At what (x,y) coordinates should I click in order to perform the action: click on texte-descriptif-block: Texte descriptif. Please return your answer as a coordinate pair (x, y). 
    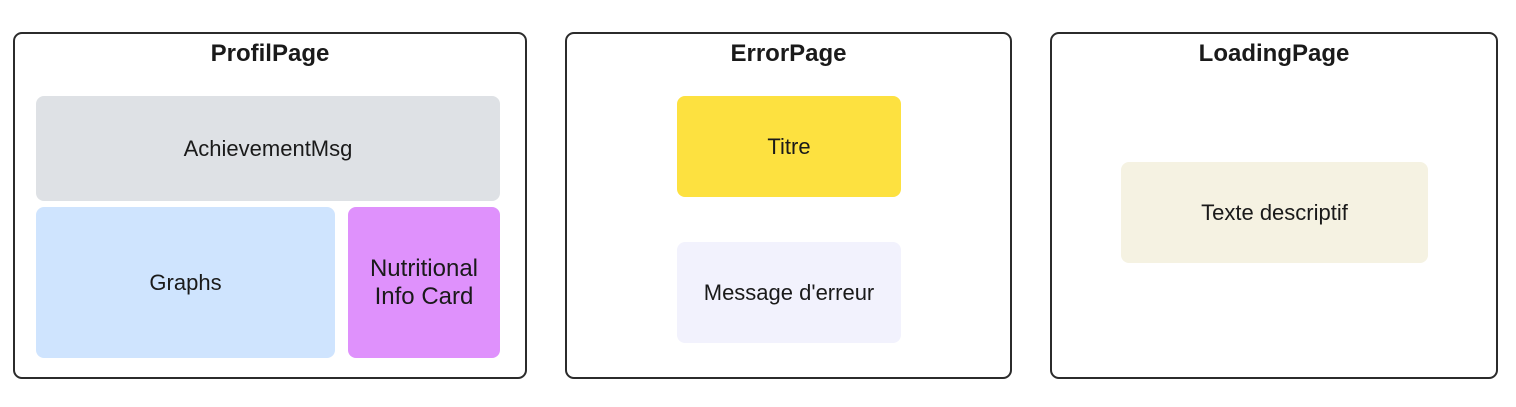
    Looking at the image, I should click on (1274, 212).